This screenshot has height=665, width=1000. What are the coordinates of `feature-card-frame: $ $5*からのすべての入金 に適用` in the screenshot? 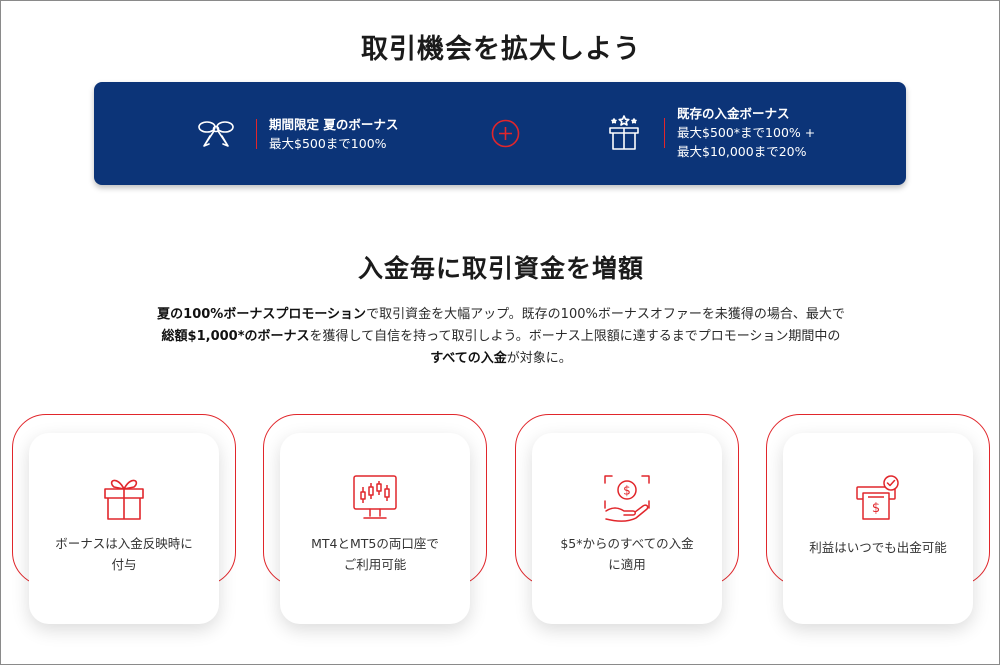 It's located at (627, 519).